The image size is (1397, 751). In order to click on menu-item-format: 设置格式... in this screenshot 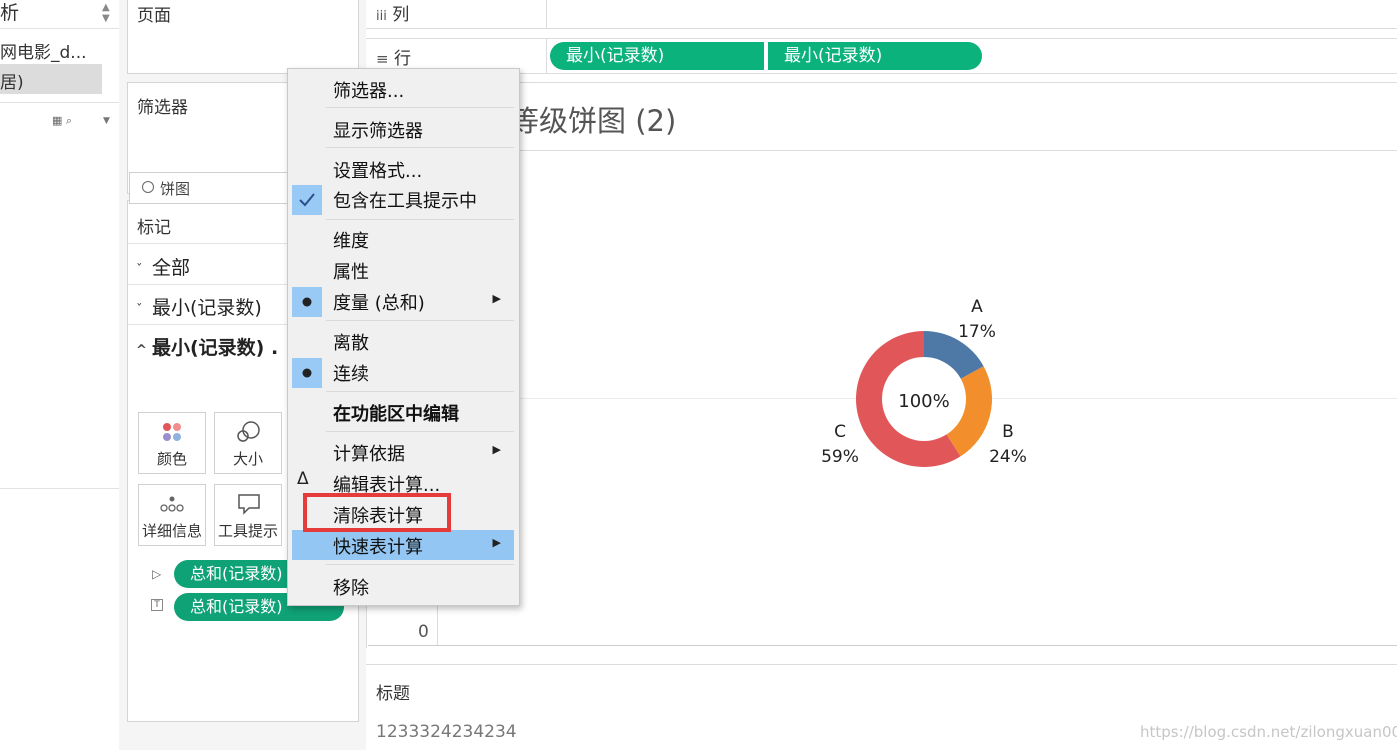, I will do `click(403, 169)`.